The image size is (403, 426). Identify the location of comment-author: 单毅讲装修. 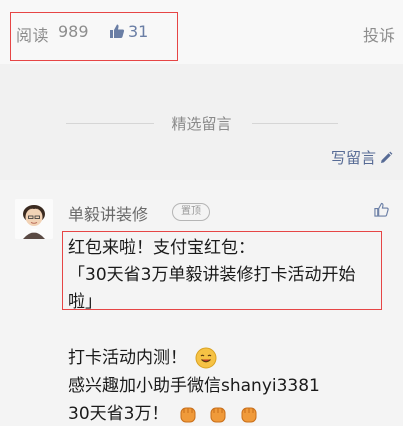
(108, 213).